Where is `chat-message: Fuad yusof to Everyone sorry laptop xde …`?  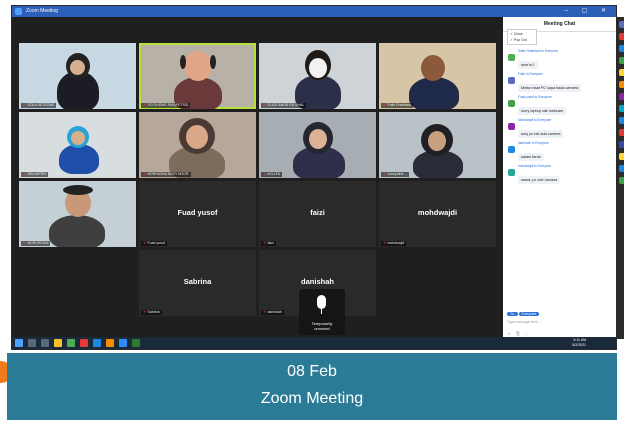 chat-message: Fuad yusof to Everyone sorry laptop xde … is located at coordinates (560, 106).